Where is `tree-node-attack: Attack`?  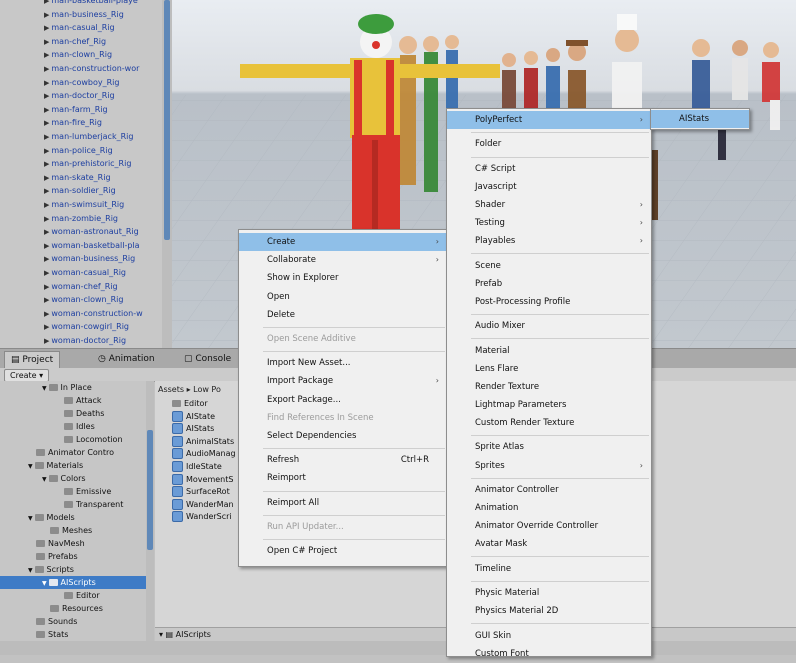
tree-node-attack: Attack is located at coordinates (73, 400).